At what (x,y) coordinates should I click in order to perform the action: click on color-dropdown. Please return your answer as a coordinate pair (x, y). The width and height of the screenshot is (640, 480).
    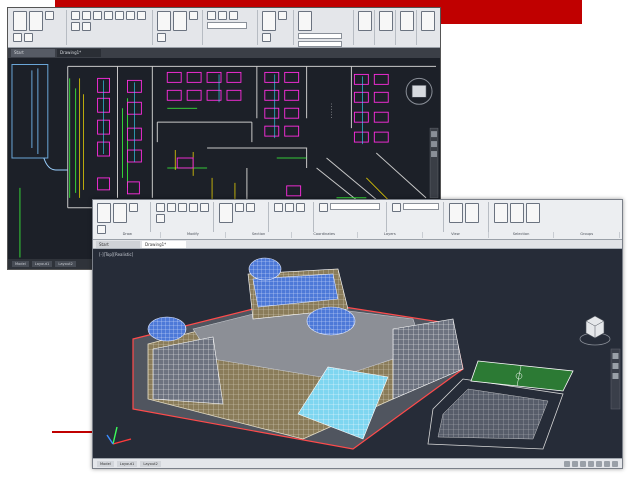
    Looking at the image, I should click on (320, 36).